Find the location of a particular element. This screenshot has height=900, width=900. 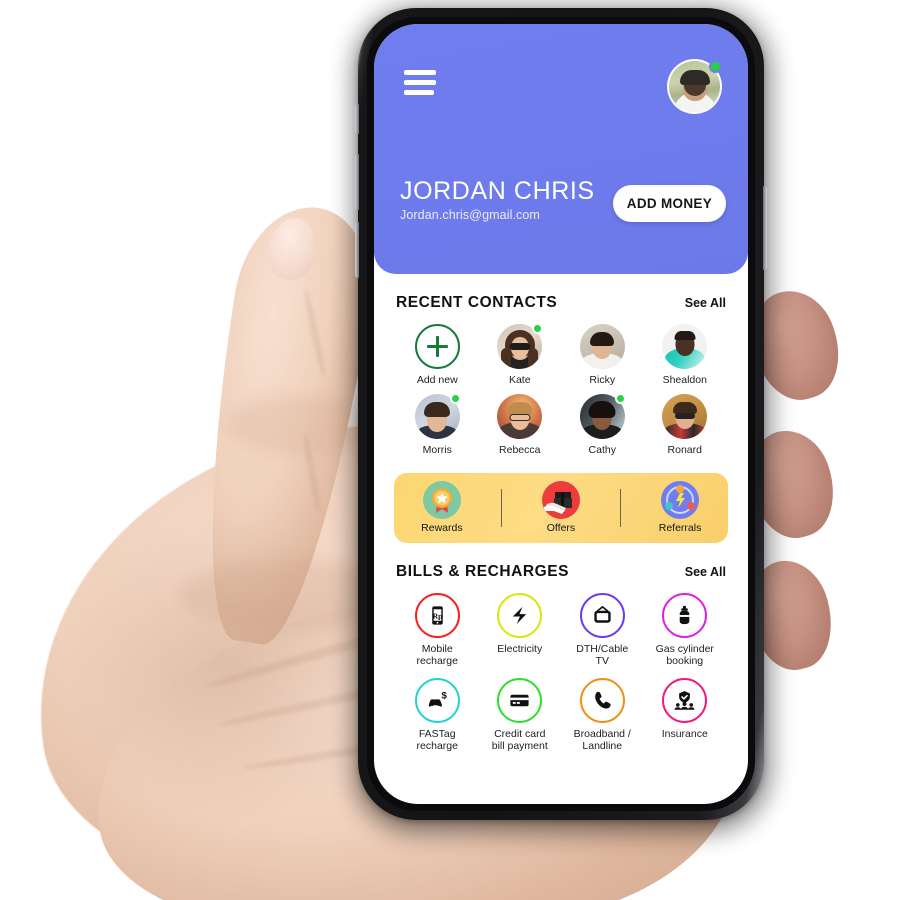

promo-item-referrals: Referrals is located at coordinates (680, 507).